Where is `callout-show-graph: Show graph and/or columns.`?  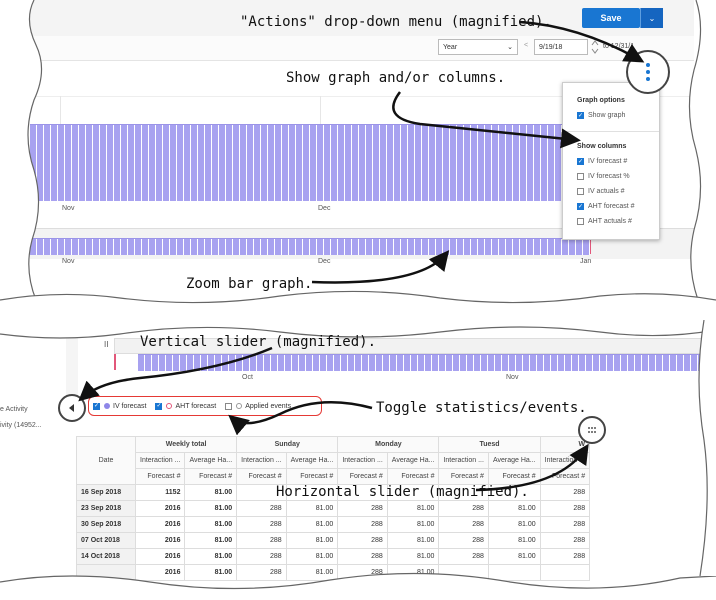 callout-show-graph: Show graph and/or columns. is located at coordinates (396, 78).